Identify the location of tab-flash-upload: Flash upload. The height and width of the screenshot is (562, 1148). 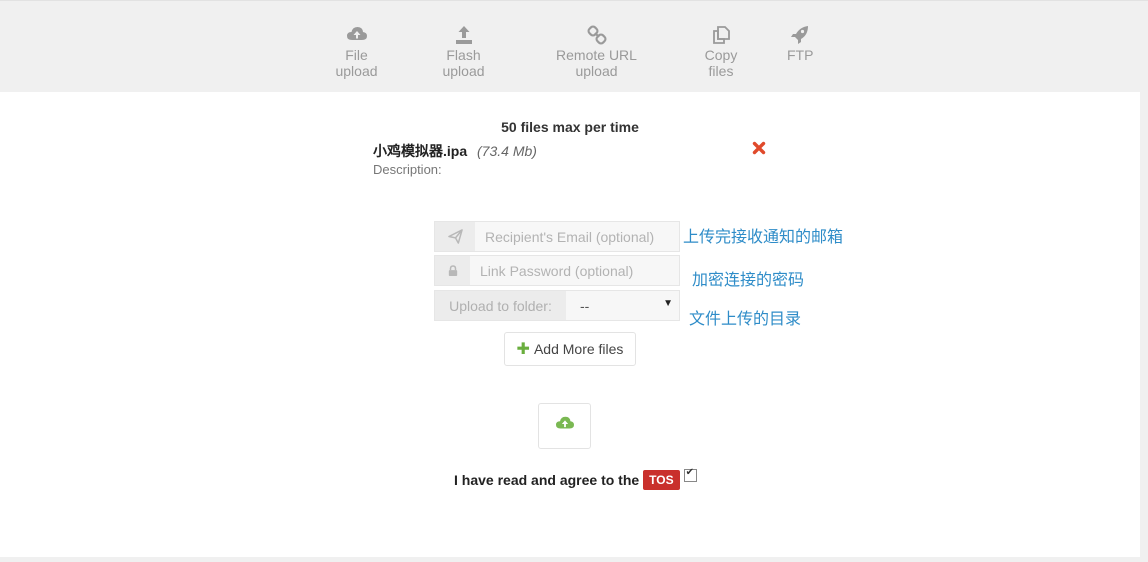
(463, 52).